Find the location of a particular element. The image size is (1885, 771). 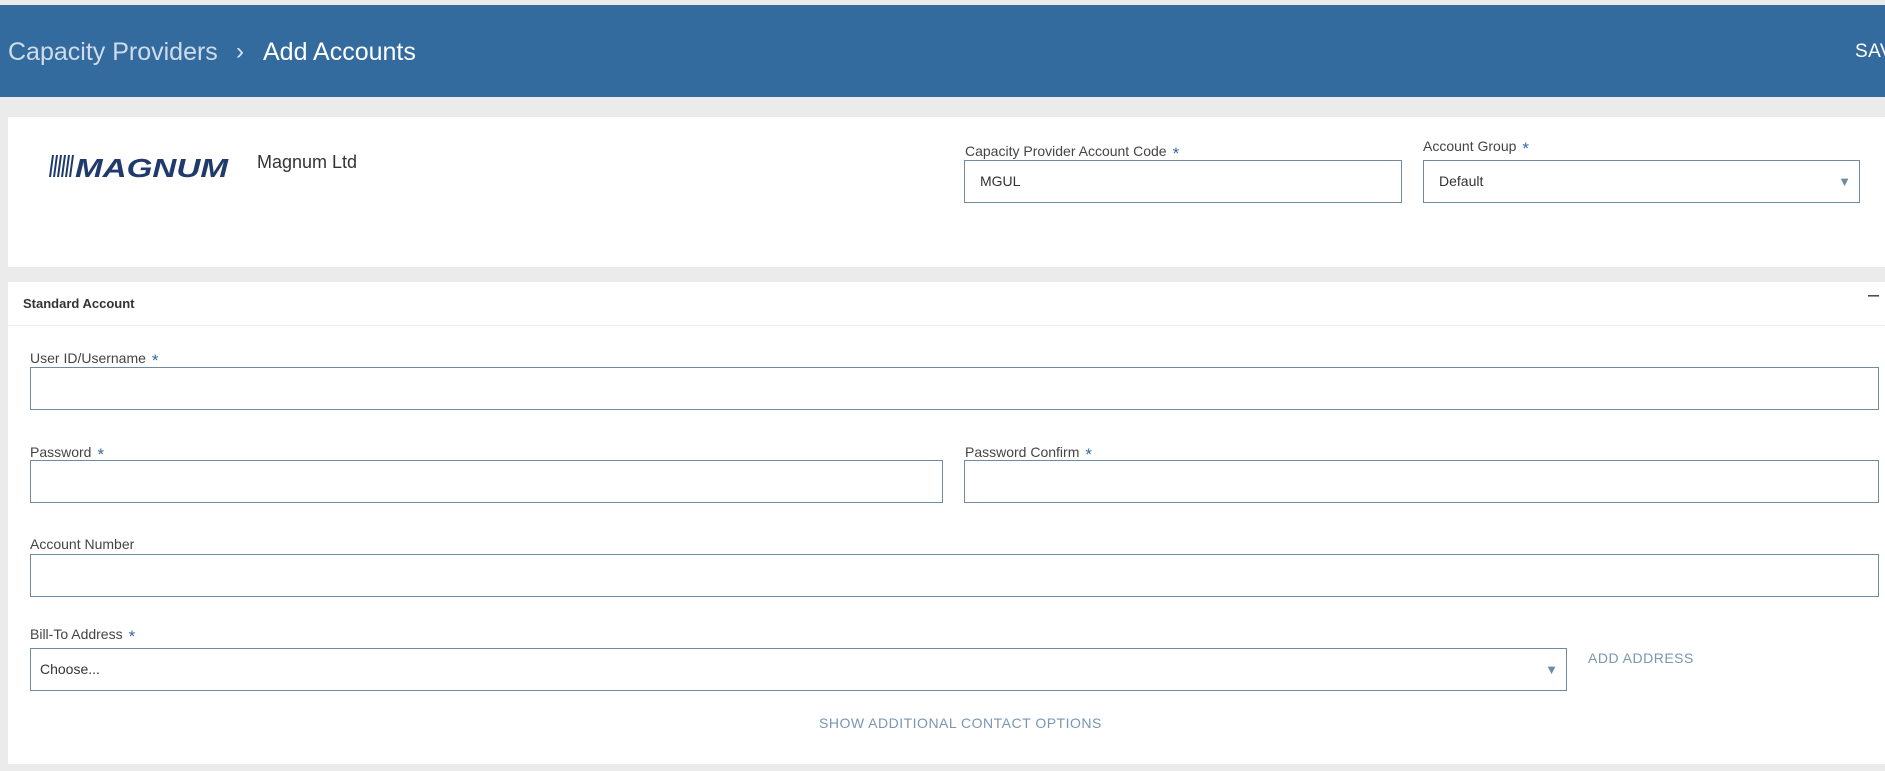

account-group-value: Default is located at coordinates (1461, 181).